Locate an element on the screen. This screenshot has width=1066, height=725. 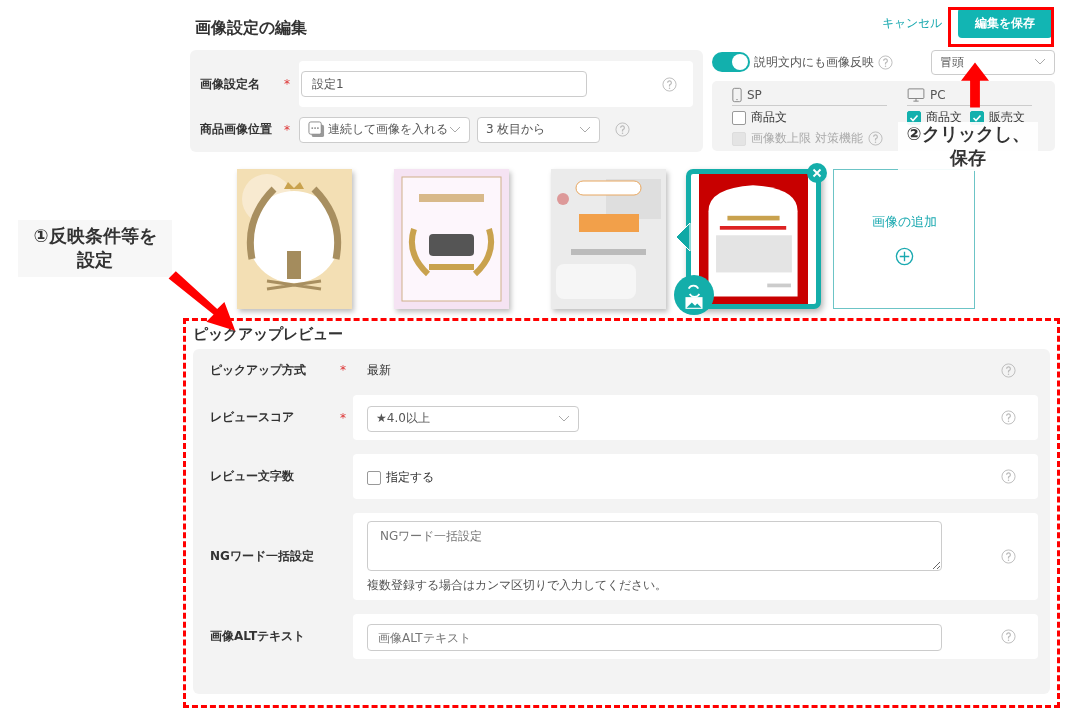
position-dropdown: 冒頭 is located at coordinates (993, 62).